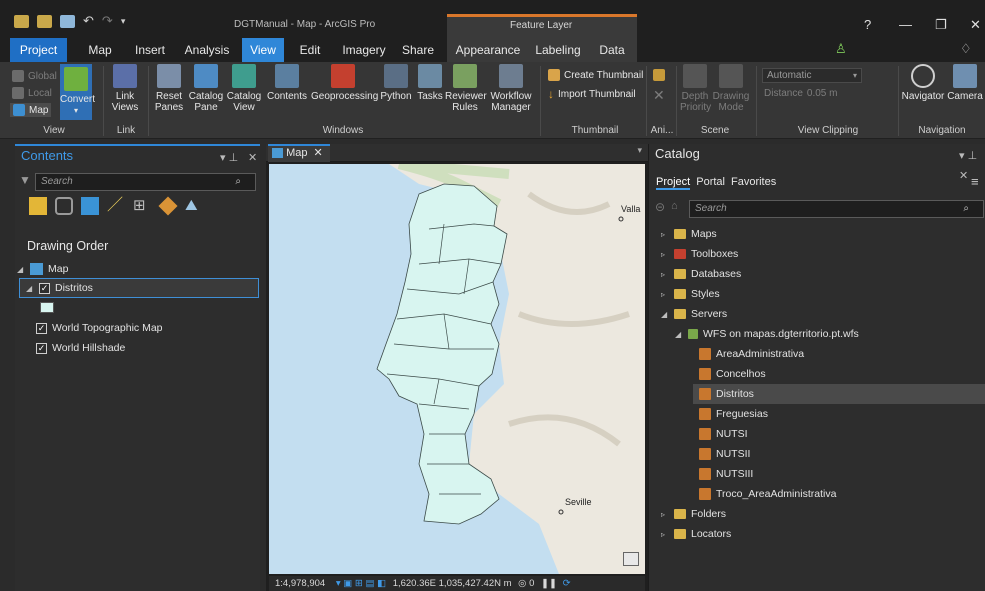 This screenshot has height=591, width=985. What do you see at coordinates (690, 294) in the screenshot?
I see `catalog-item-styles: ▹ Styles` at bounding box center [690, 294].